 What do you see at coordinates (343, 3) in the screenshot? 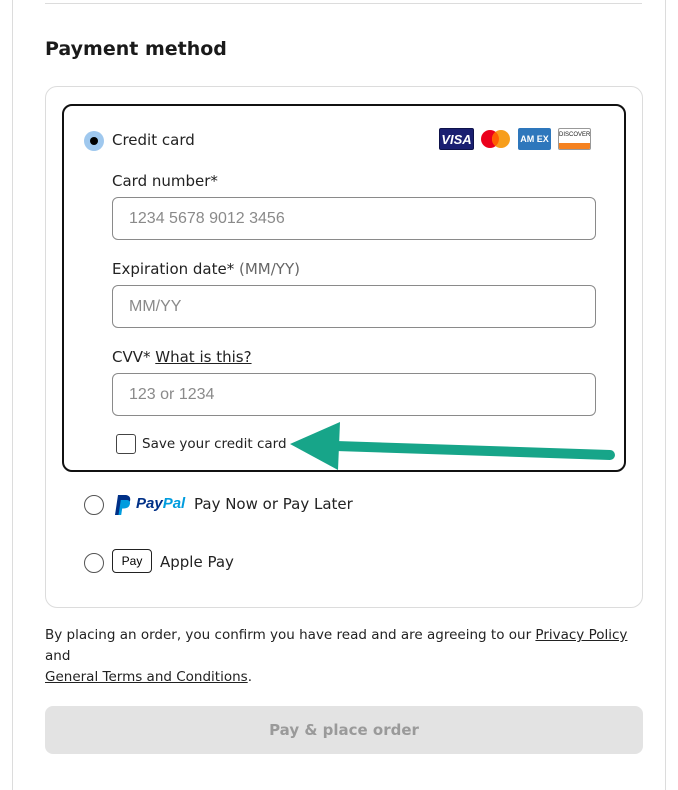
I see `top-divider` at bounding box center [343, 3].